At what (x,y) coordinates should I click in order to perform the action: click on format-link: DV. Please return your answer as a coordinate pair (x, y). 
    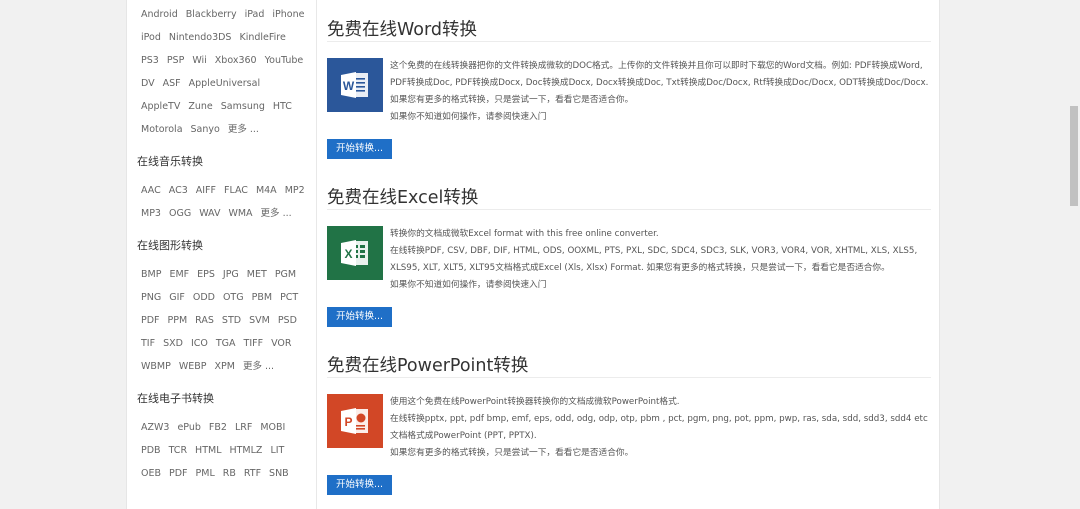
    Looking at the image, I should click on (148, 83).